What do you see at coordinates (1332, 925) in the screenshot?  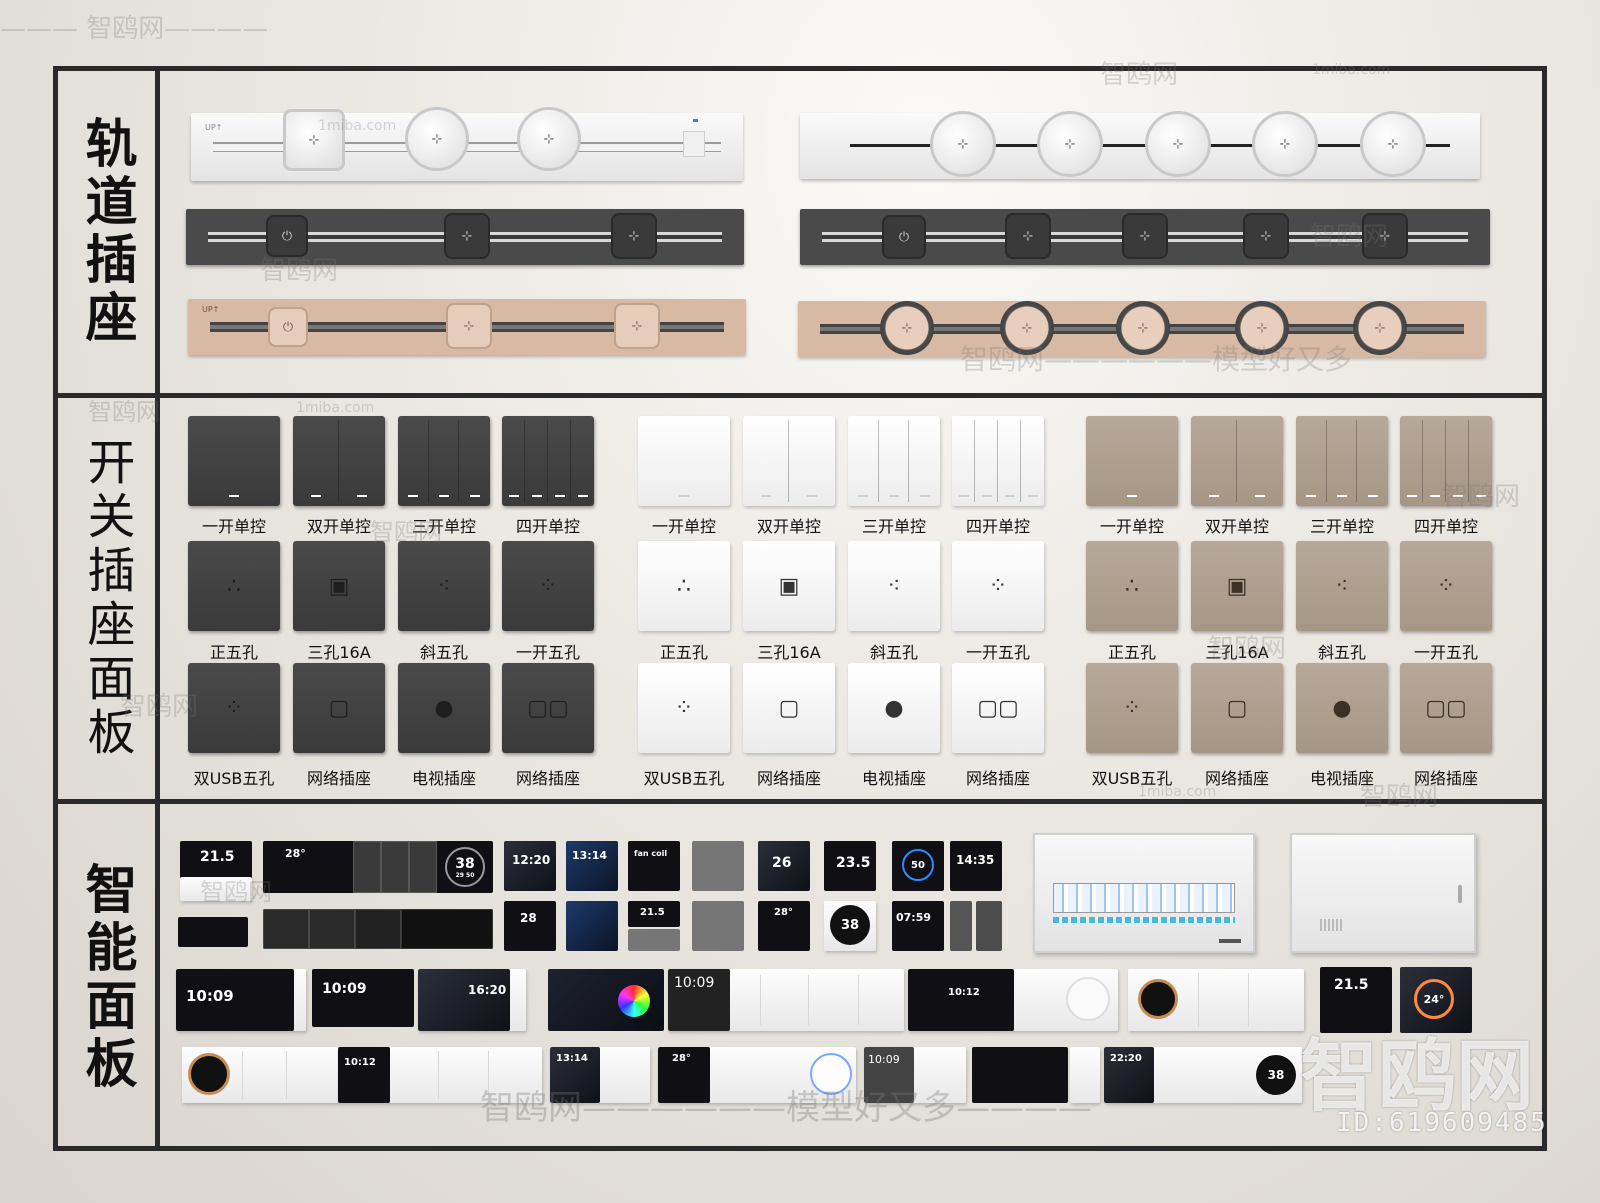 I see `vent-grille` at bounding box center [1332, 925].